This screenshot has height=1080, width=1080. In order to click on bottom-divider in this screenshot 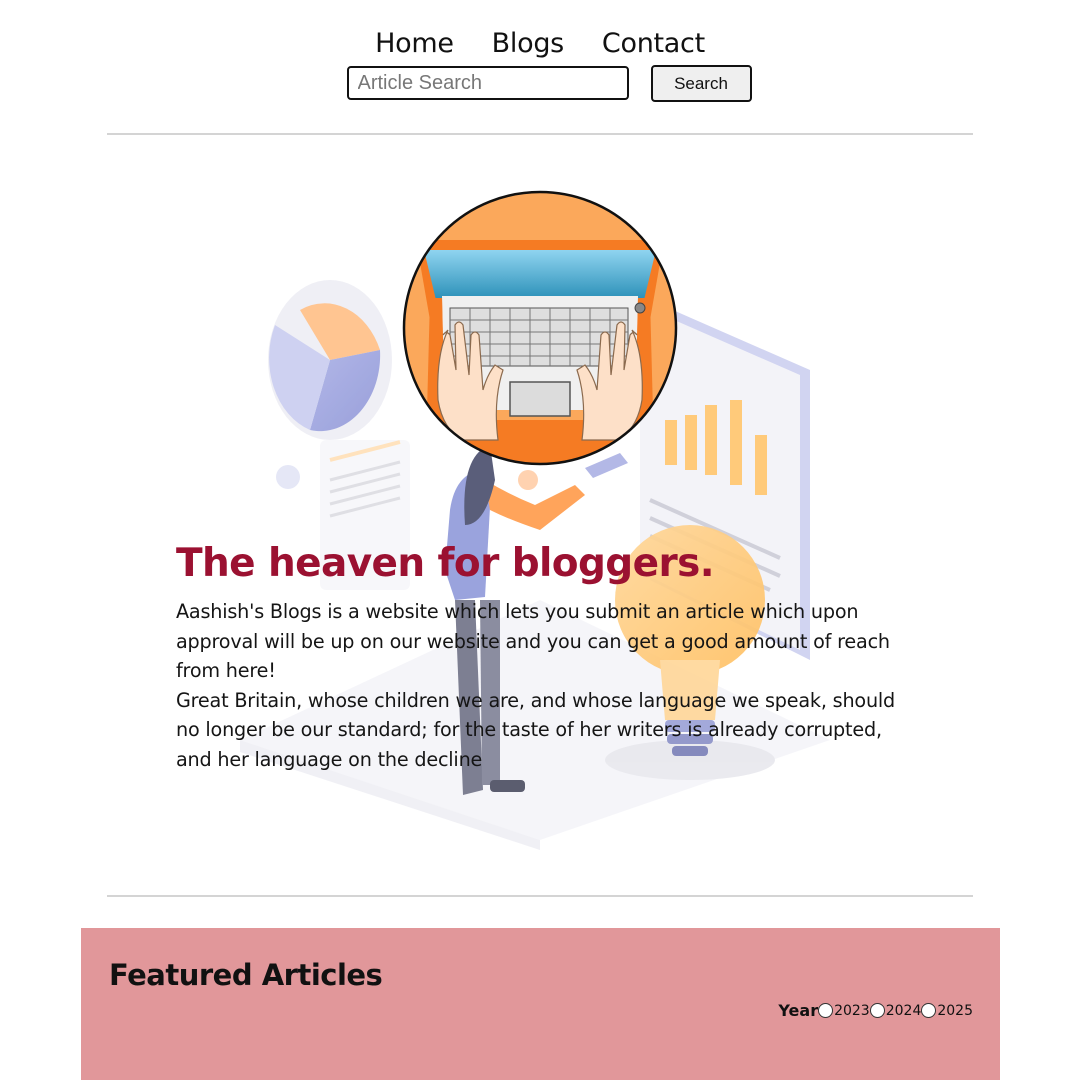, I will do `click(540, 896)`.